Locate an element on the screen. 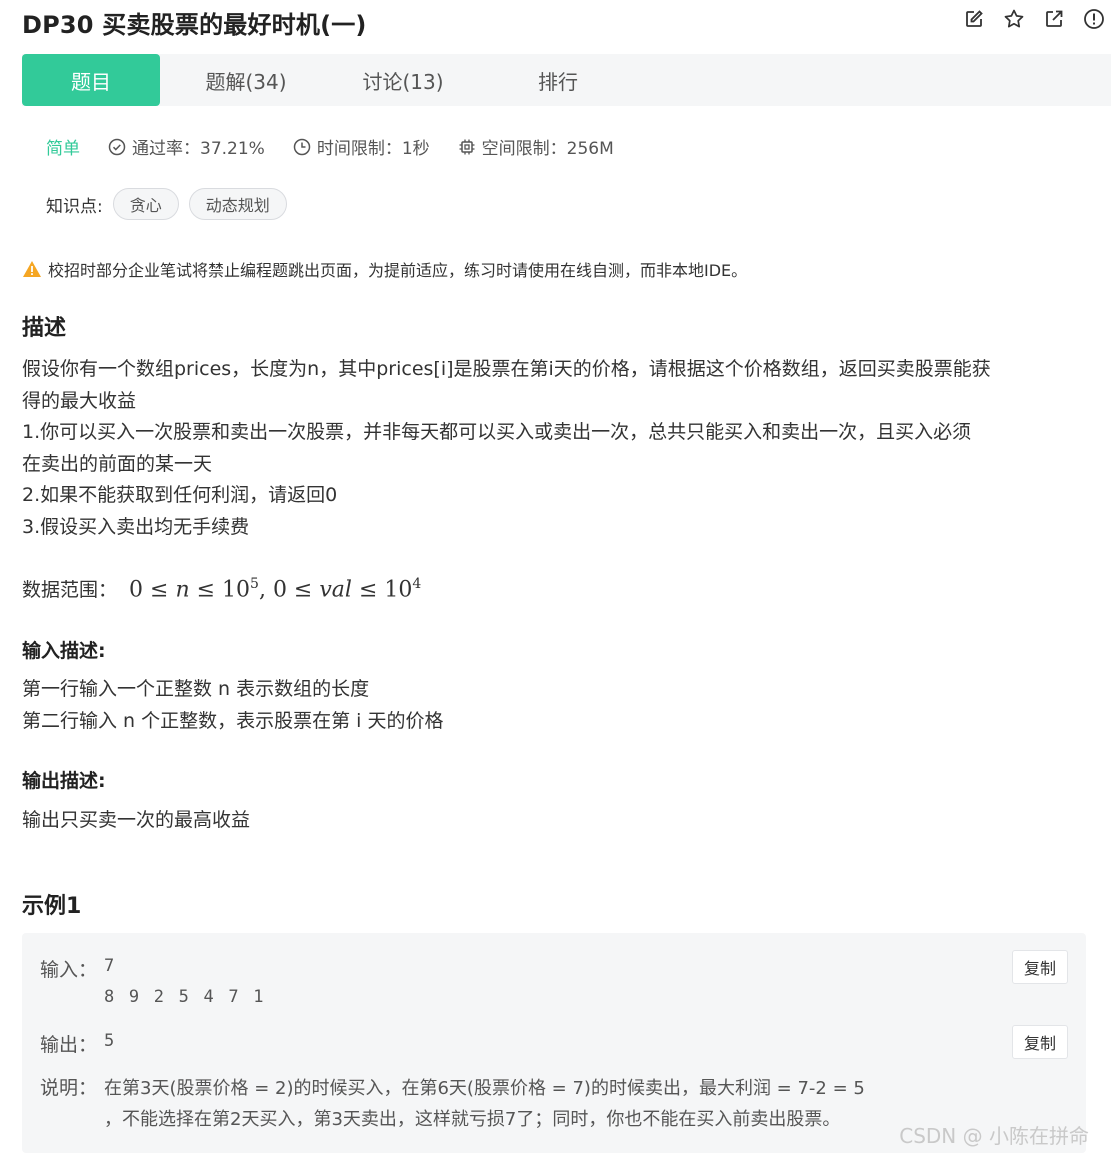 Image resolution: width=1111 pixels, height=1153 pixels. problem-meta: 简单 通过率：37.21% 时间限制：1秒 空间限制：256M is located at coordinates (344, 146).